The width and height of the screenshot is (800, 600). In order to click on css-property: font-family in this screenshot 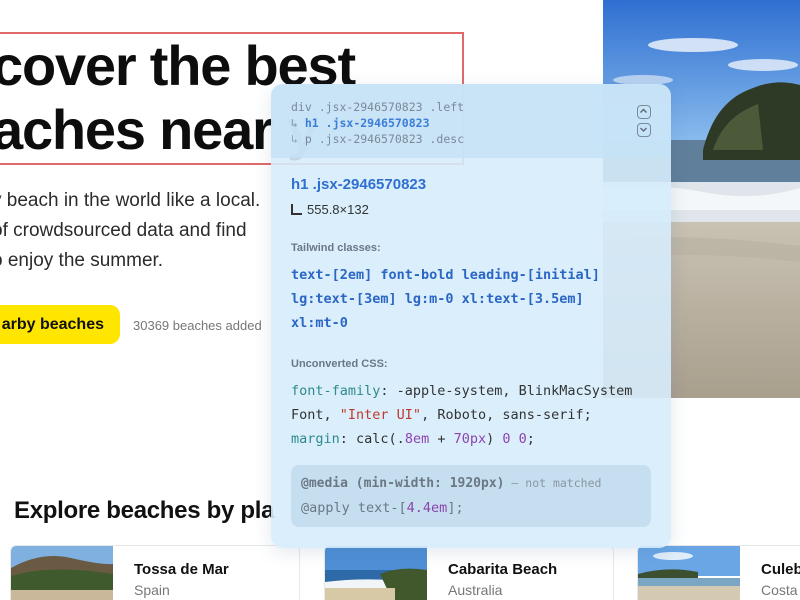, I will do `click(336, 391)`.